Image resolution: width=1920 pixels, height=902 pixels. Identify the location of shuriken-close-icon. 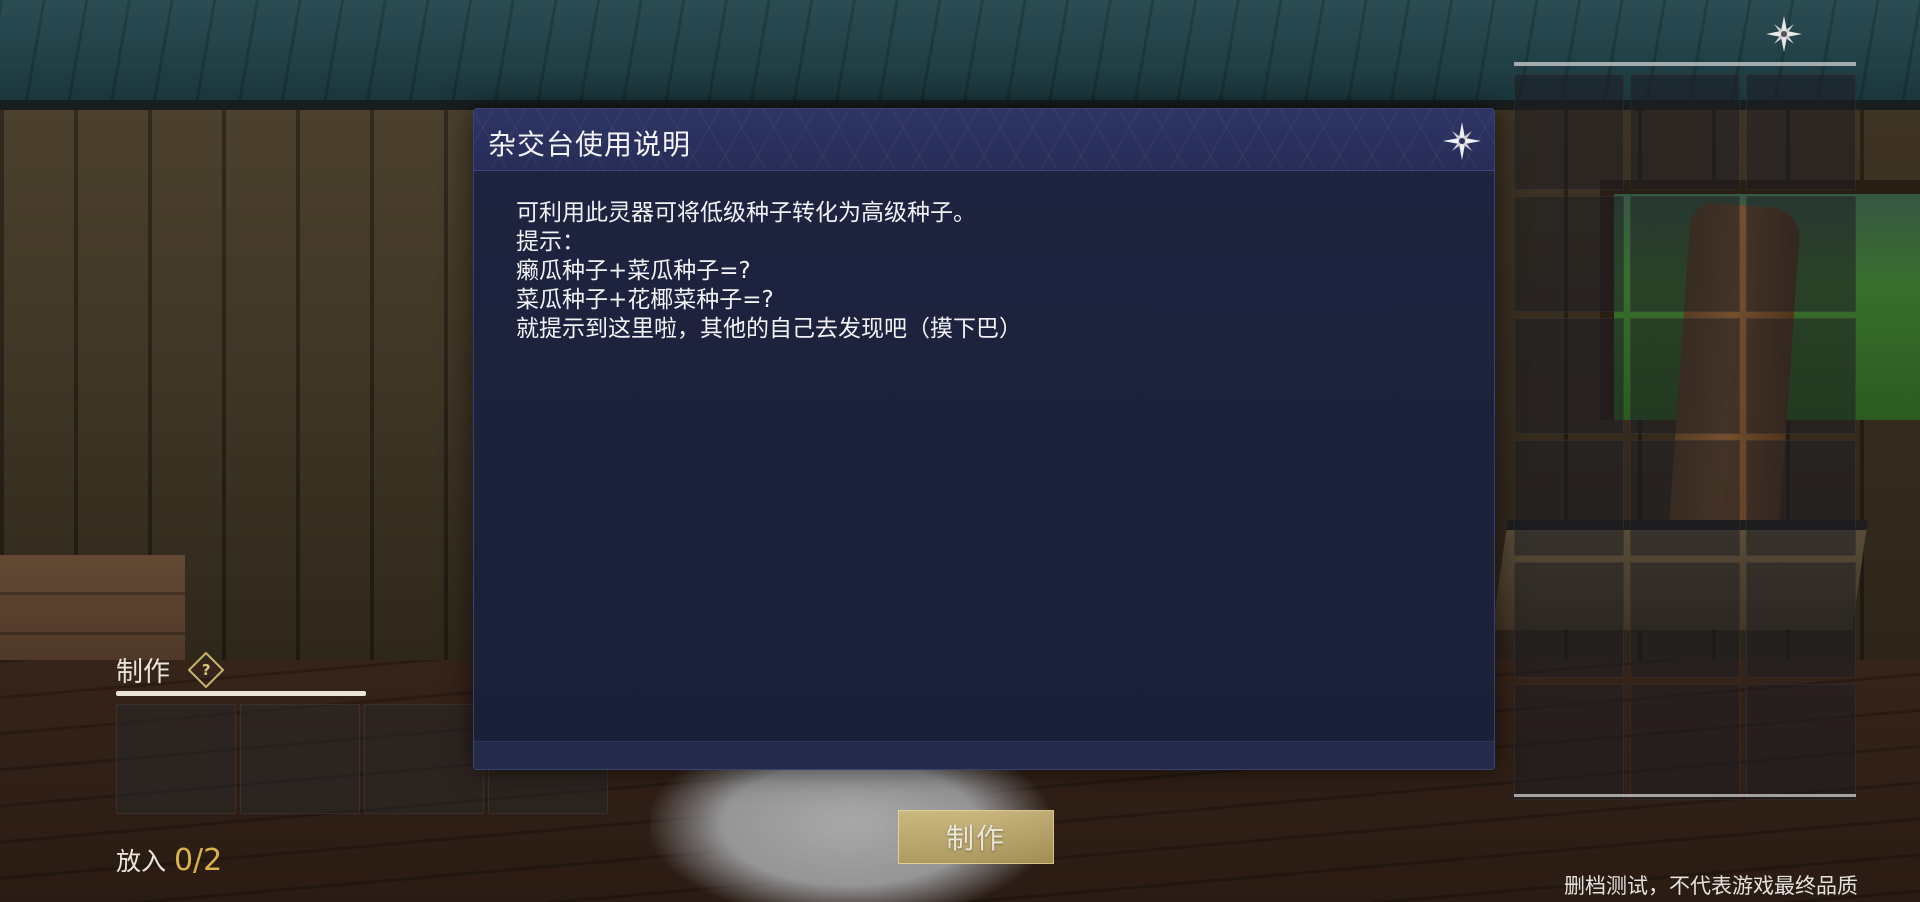
(1784, 34).